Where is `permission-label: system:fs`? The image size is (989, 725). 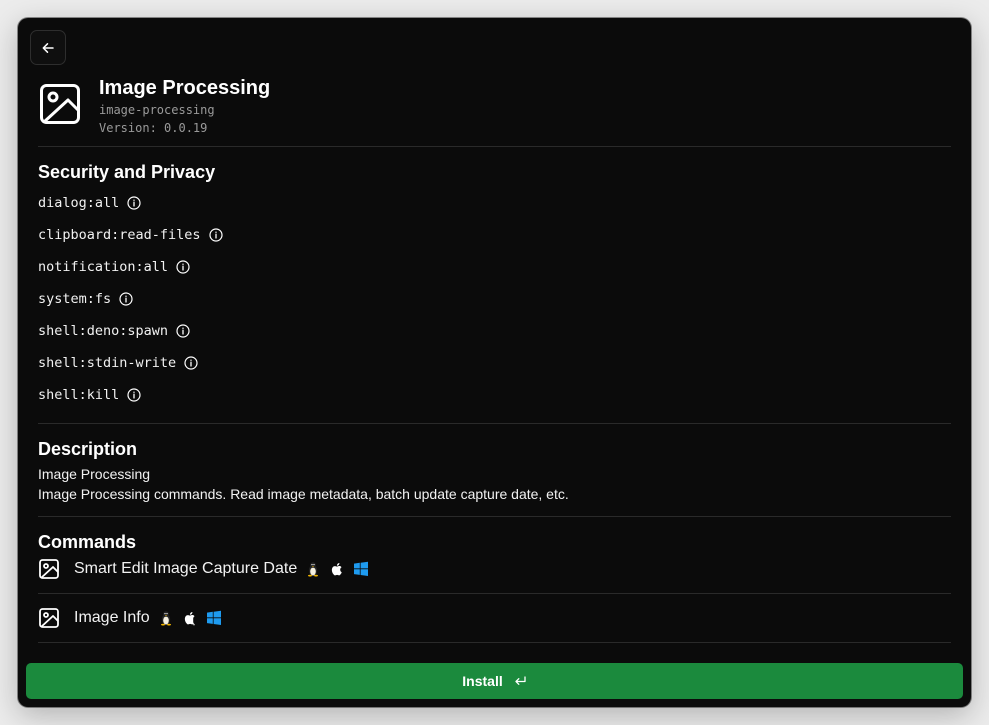 permission-label: system:fs is located at coordinates (75, 299).